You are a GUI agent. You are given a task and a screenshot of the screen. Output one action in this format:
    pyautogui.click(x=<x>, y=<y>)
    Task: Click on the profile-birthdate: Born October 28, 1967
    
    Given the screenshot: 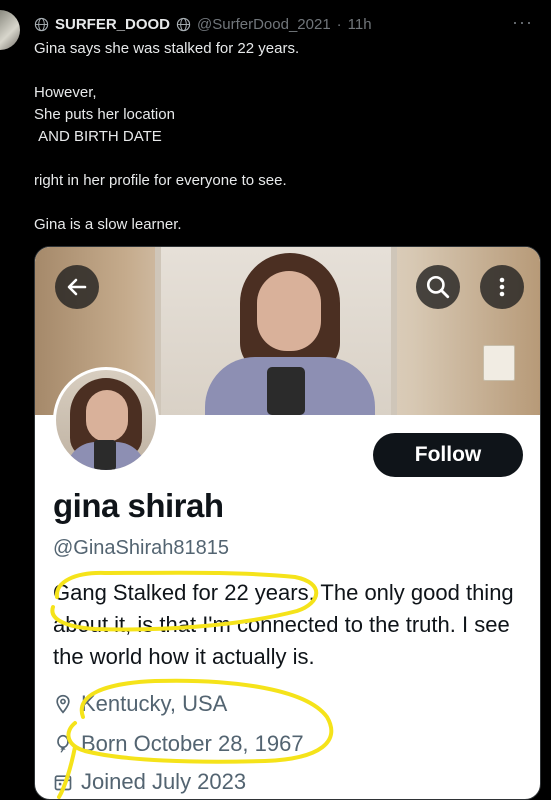 What is the action you would take?
    pyautogui.click(x=178, y=744)
    